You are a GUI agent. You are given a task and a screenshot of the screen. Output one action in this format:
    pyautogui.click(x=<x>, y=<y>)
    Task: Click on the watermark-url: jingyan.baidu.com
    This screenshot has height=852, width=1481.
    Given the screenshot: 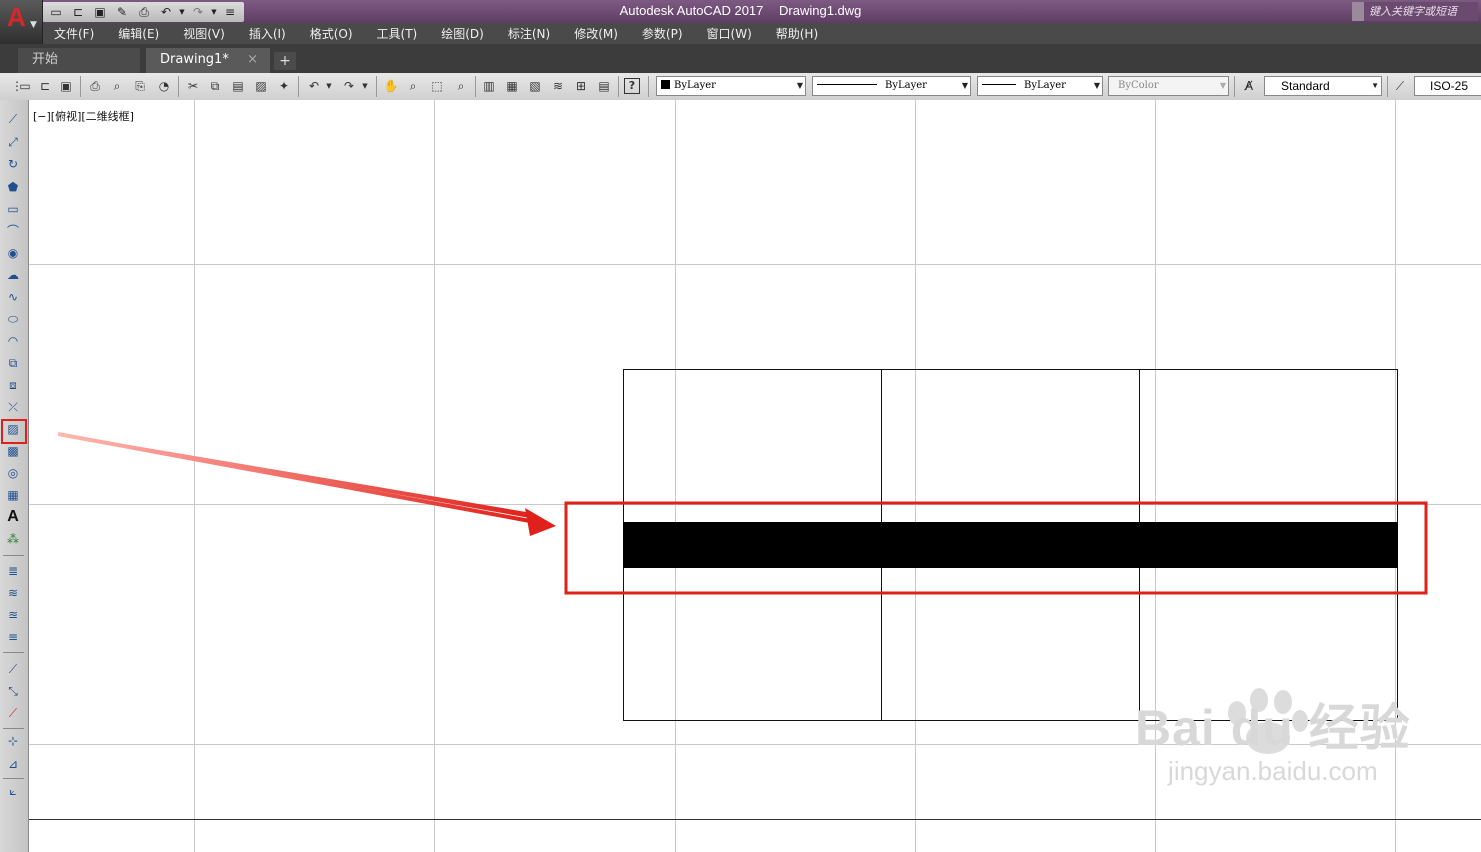 What is the action you would take?
    pyautogui.click(x=1273, y=771)
    